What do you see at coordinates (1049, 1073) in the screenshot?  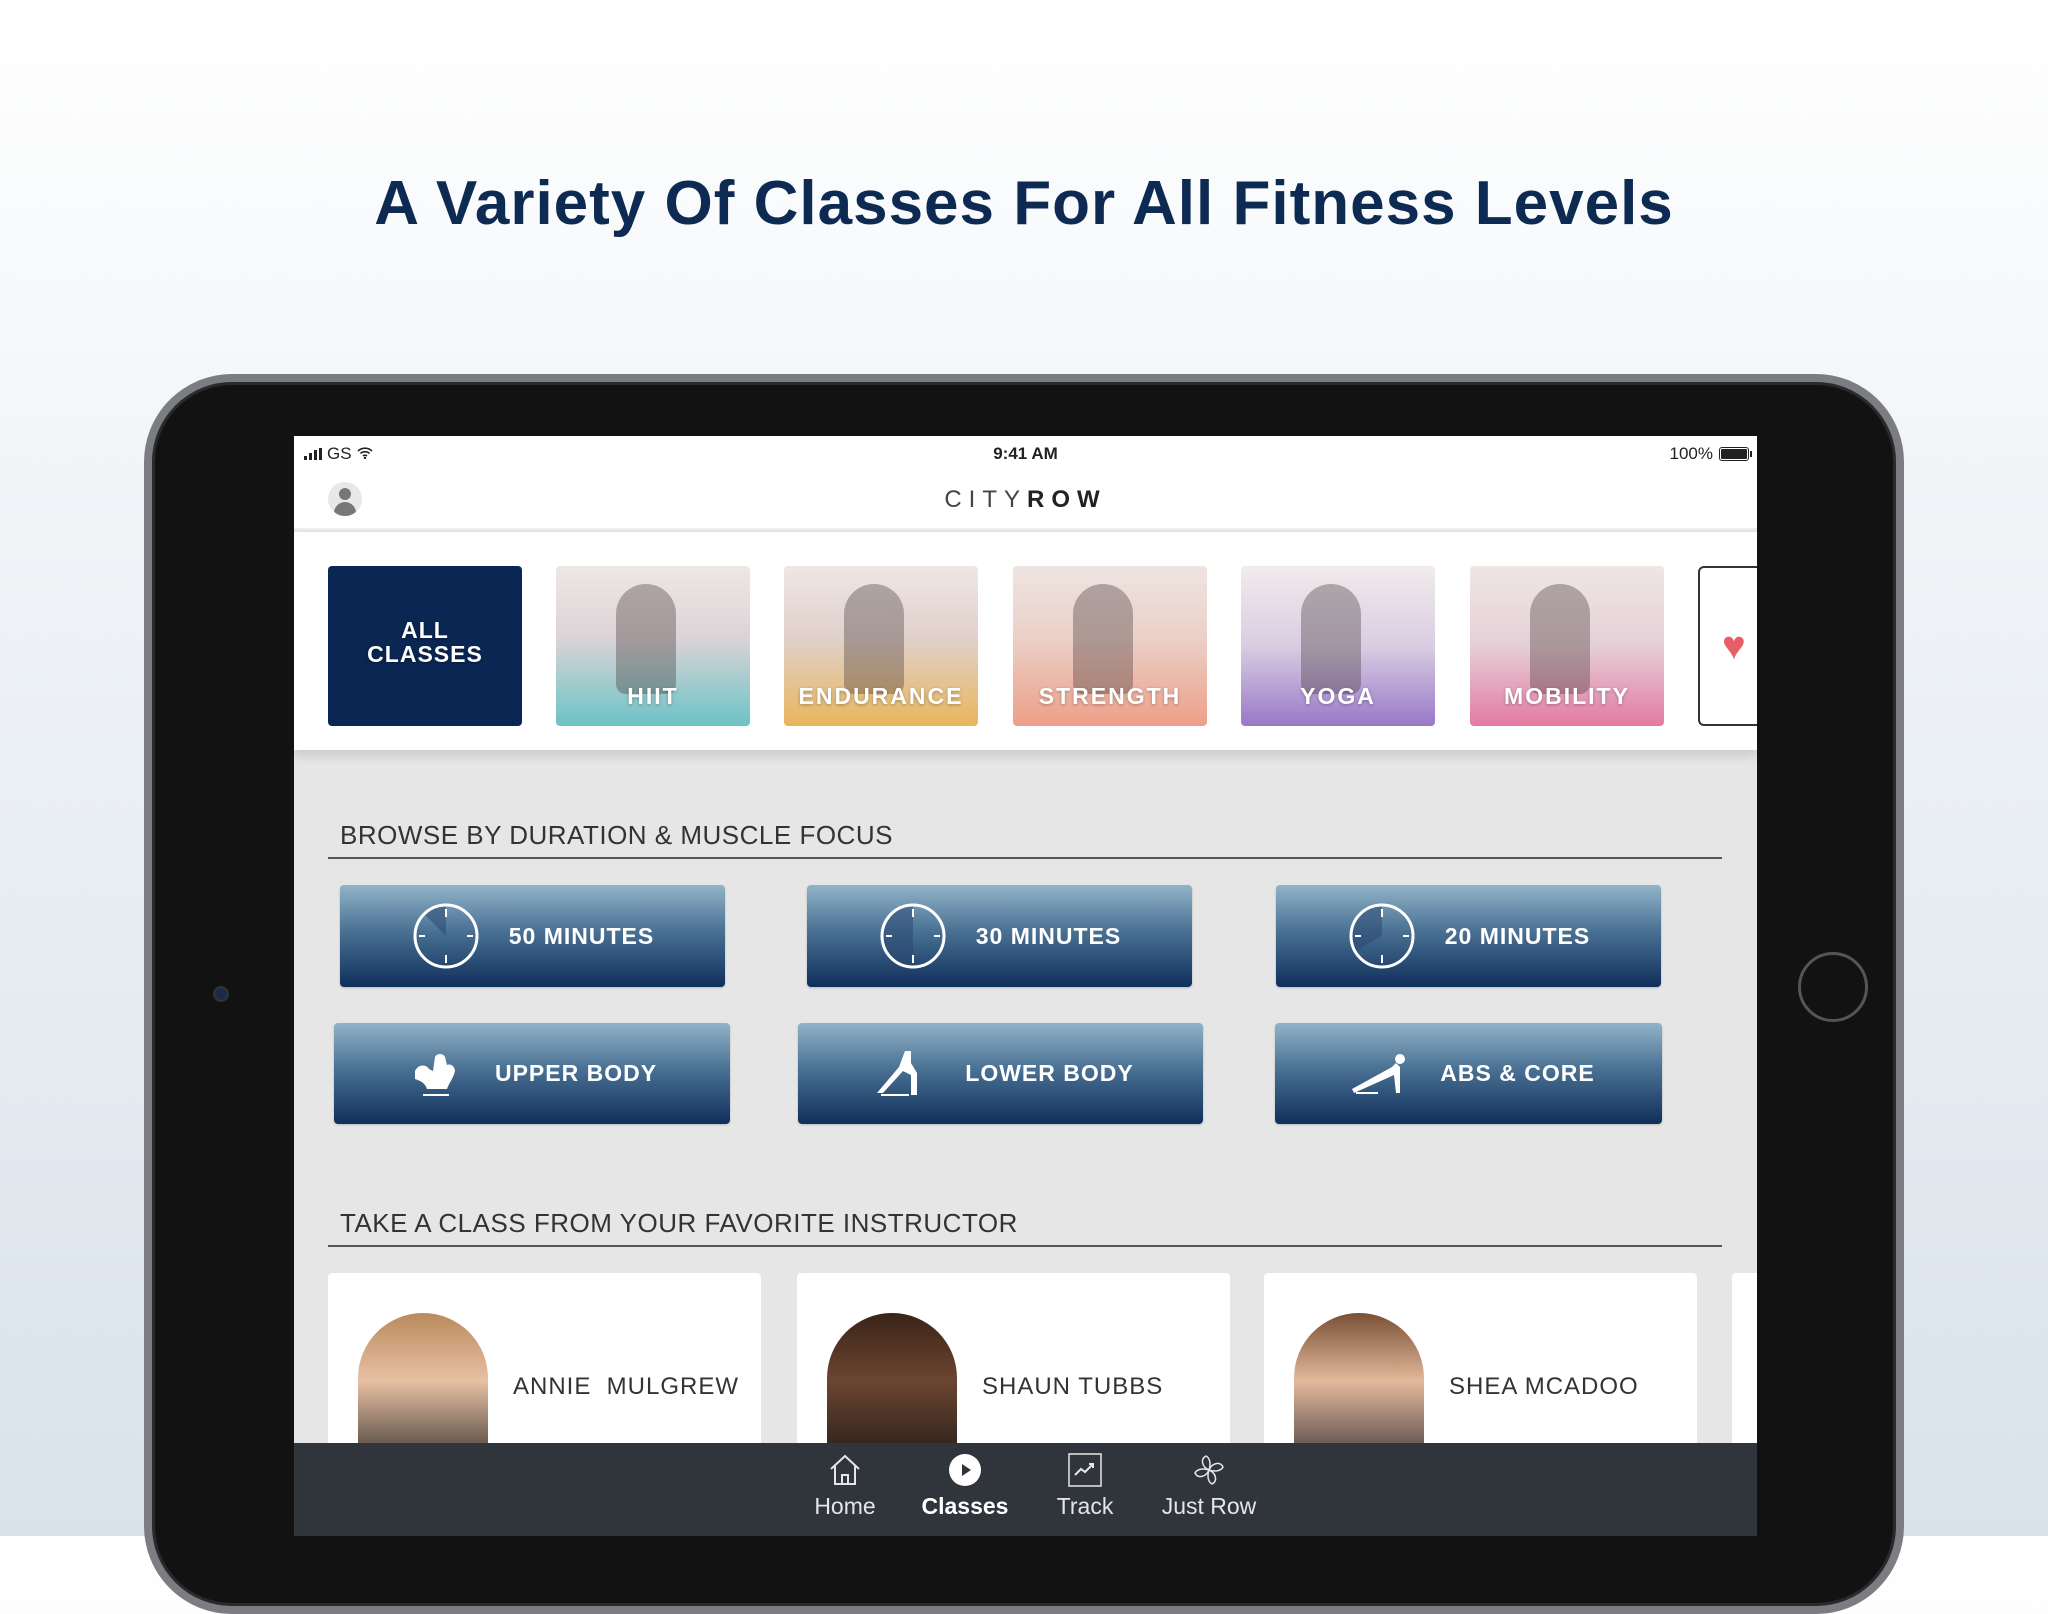 I see `button-label: LOWER BODY` at bounding box center [1049, 1073].